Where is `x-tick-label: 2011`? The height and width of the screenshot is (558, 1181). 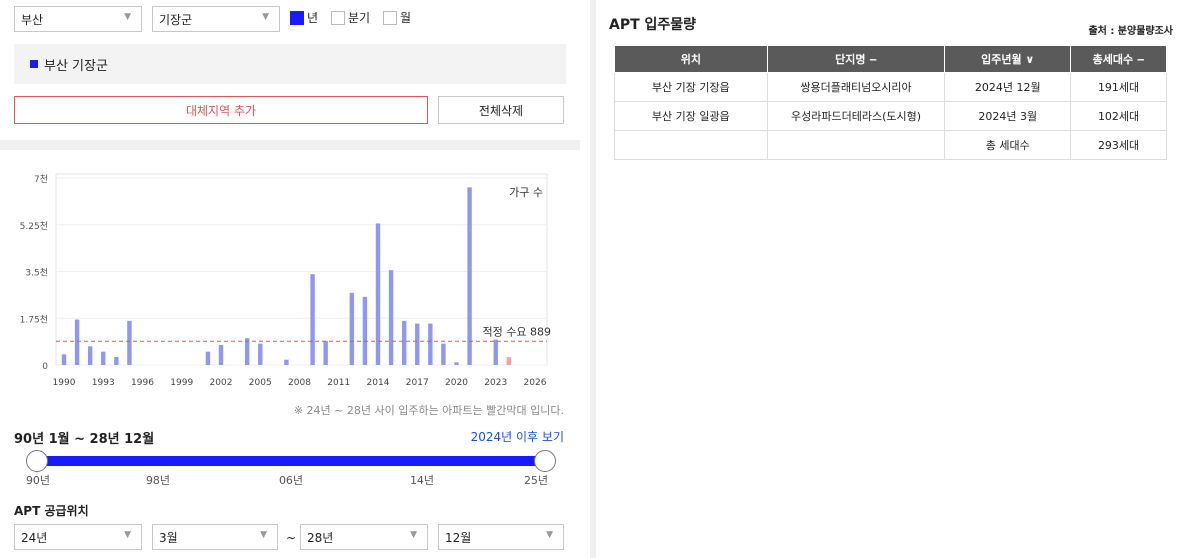
x-tick-label: 2011 is located at coordinates (338, 383).